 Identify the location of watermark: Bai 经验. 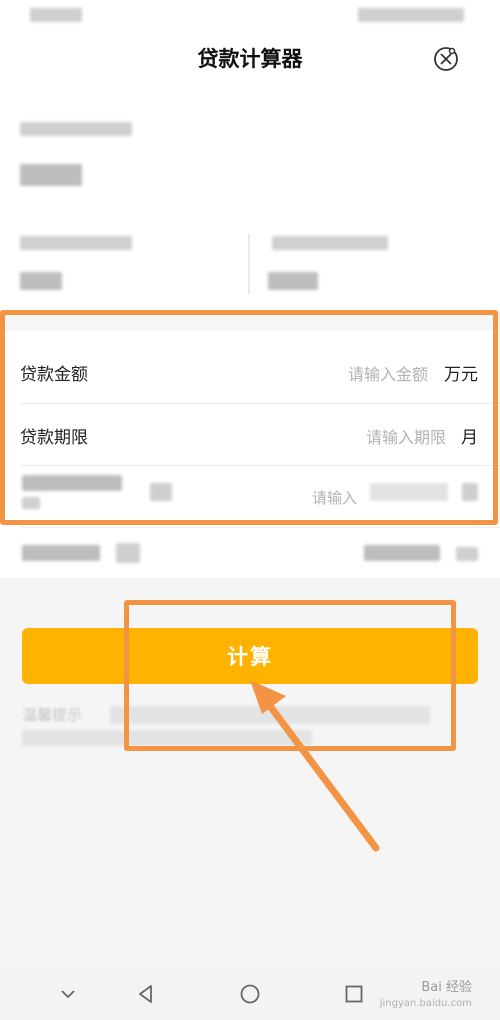
(446, 987).